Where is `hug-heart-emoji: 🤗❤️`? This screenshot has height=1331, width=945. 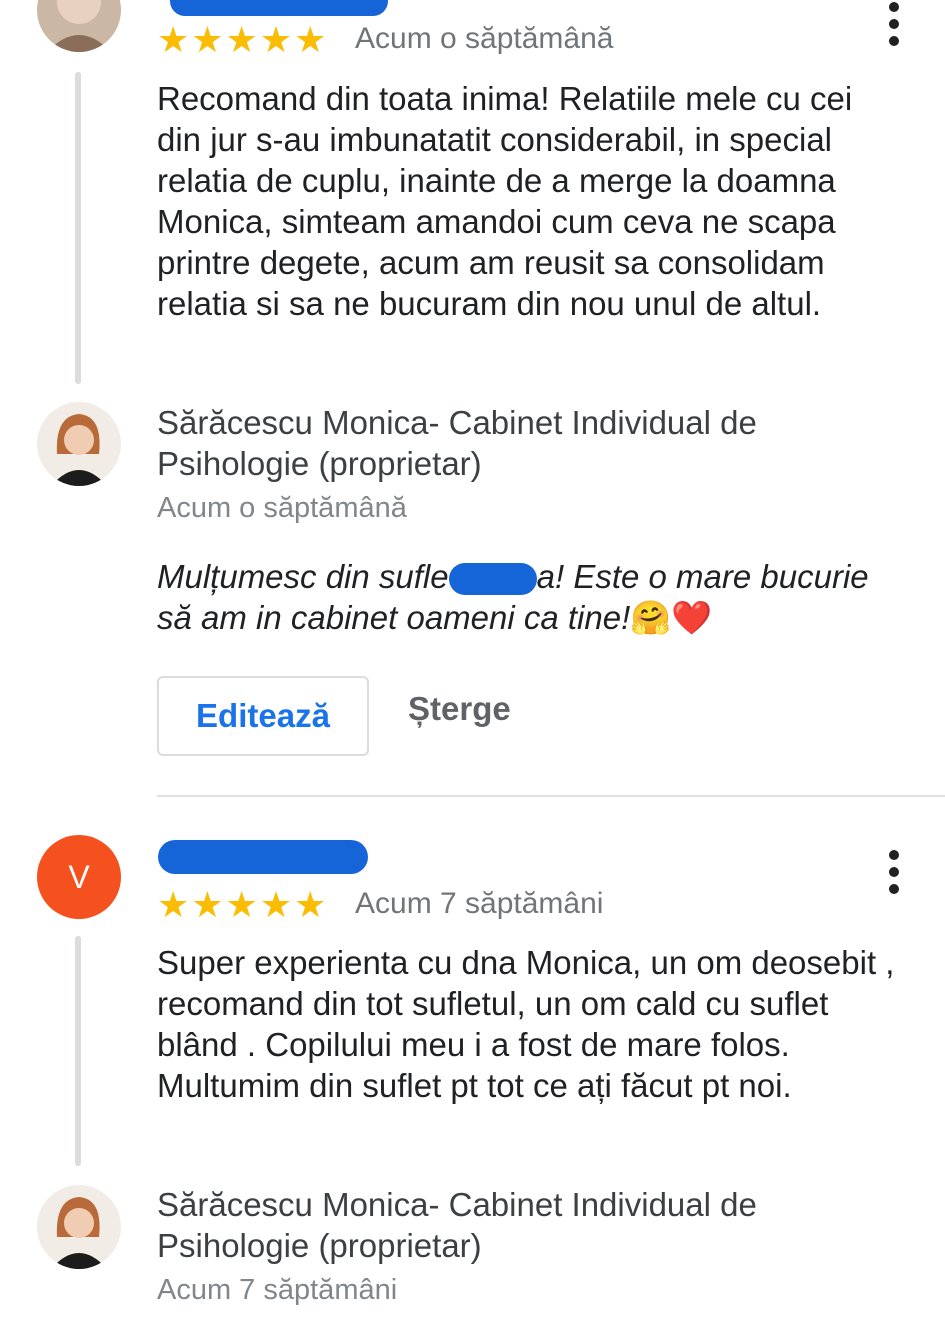
hug-heart-emoji: 🤗❤️ is located at coordinates (671, 617).